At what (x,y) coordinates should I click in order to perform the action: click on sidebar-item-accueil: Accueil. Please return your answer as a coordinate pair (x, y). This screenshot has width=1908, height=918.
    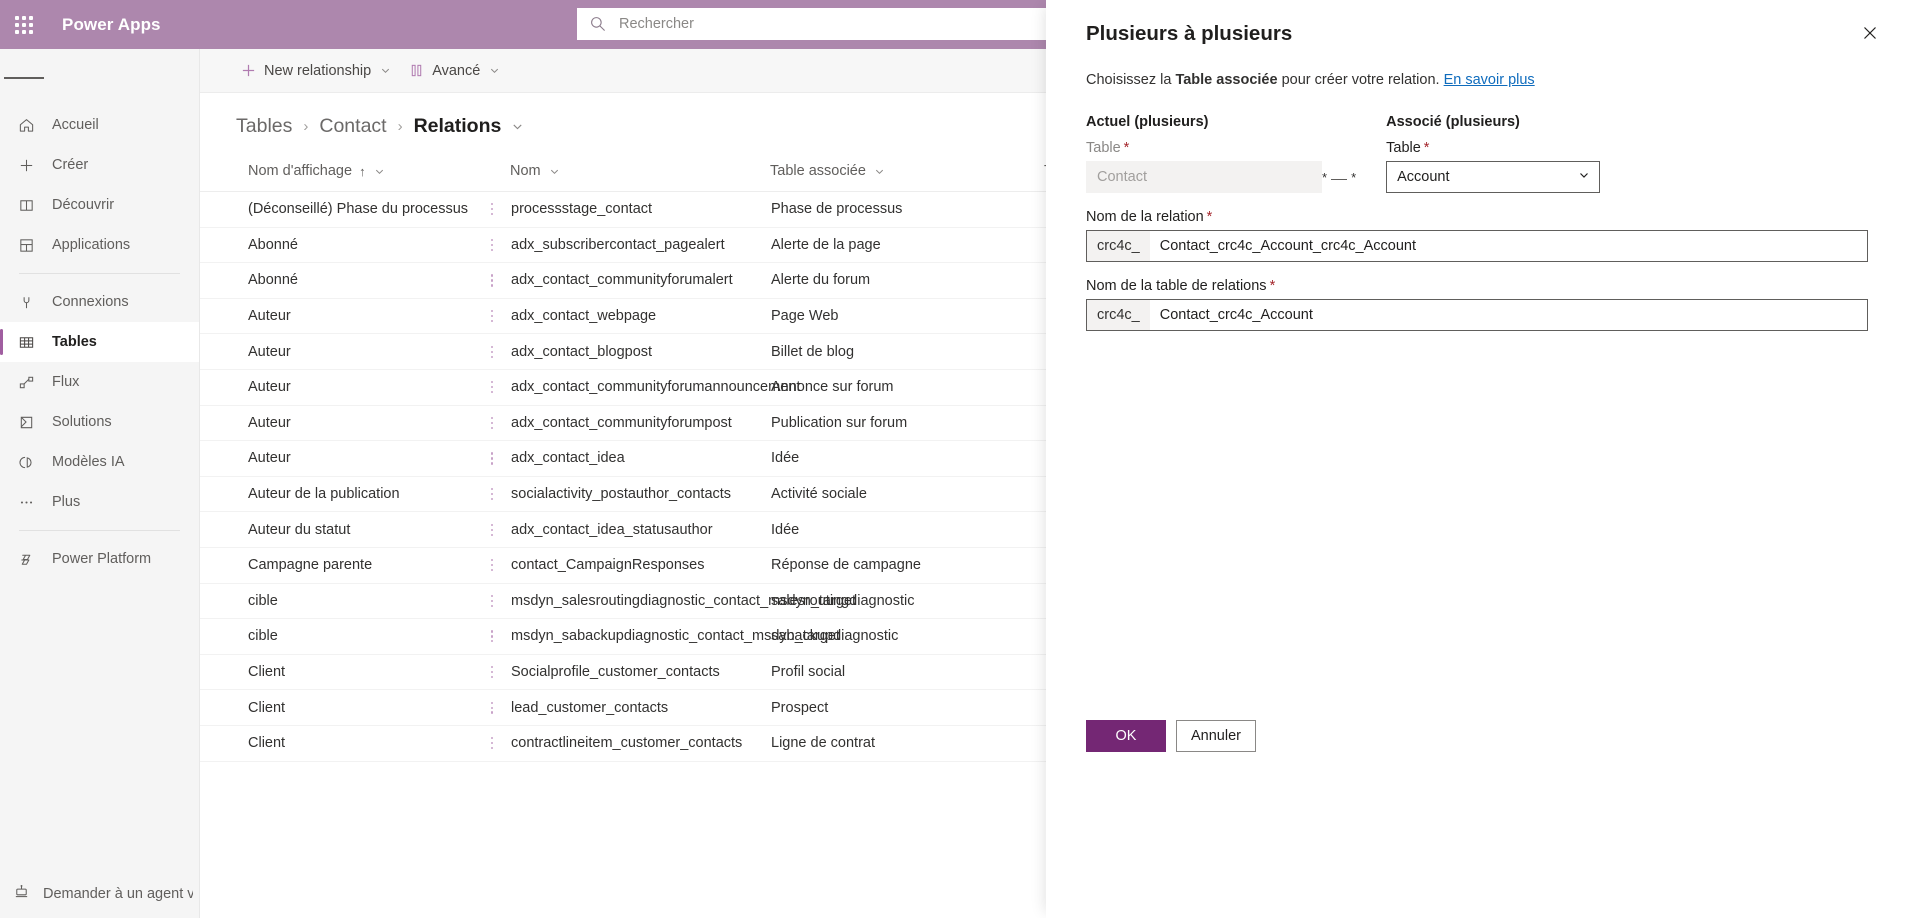
    Looking at the image, I should click on (99, 125).